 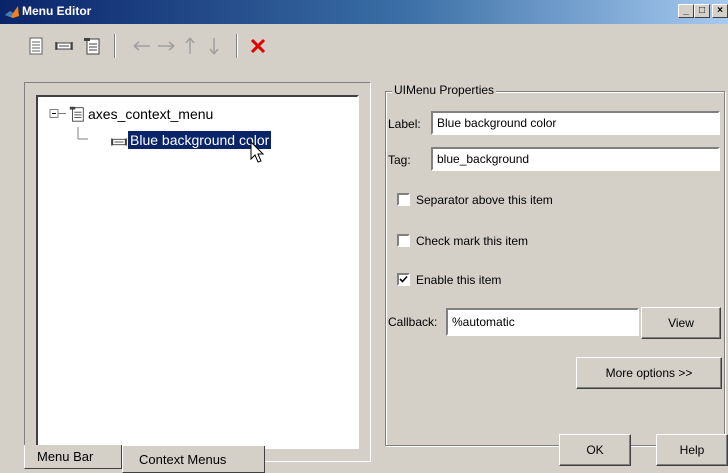 What do you see at coordinates (257, 152) in the screenshot?
I see `mouse-cursor-icon` at bounding box center [257, 152].